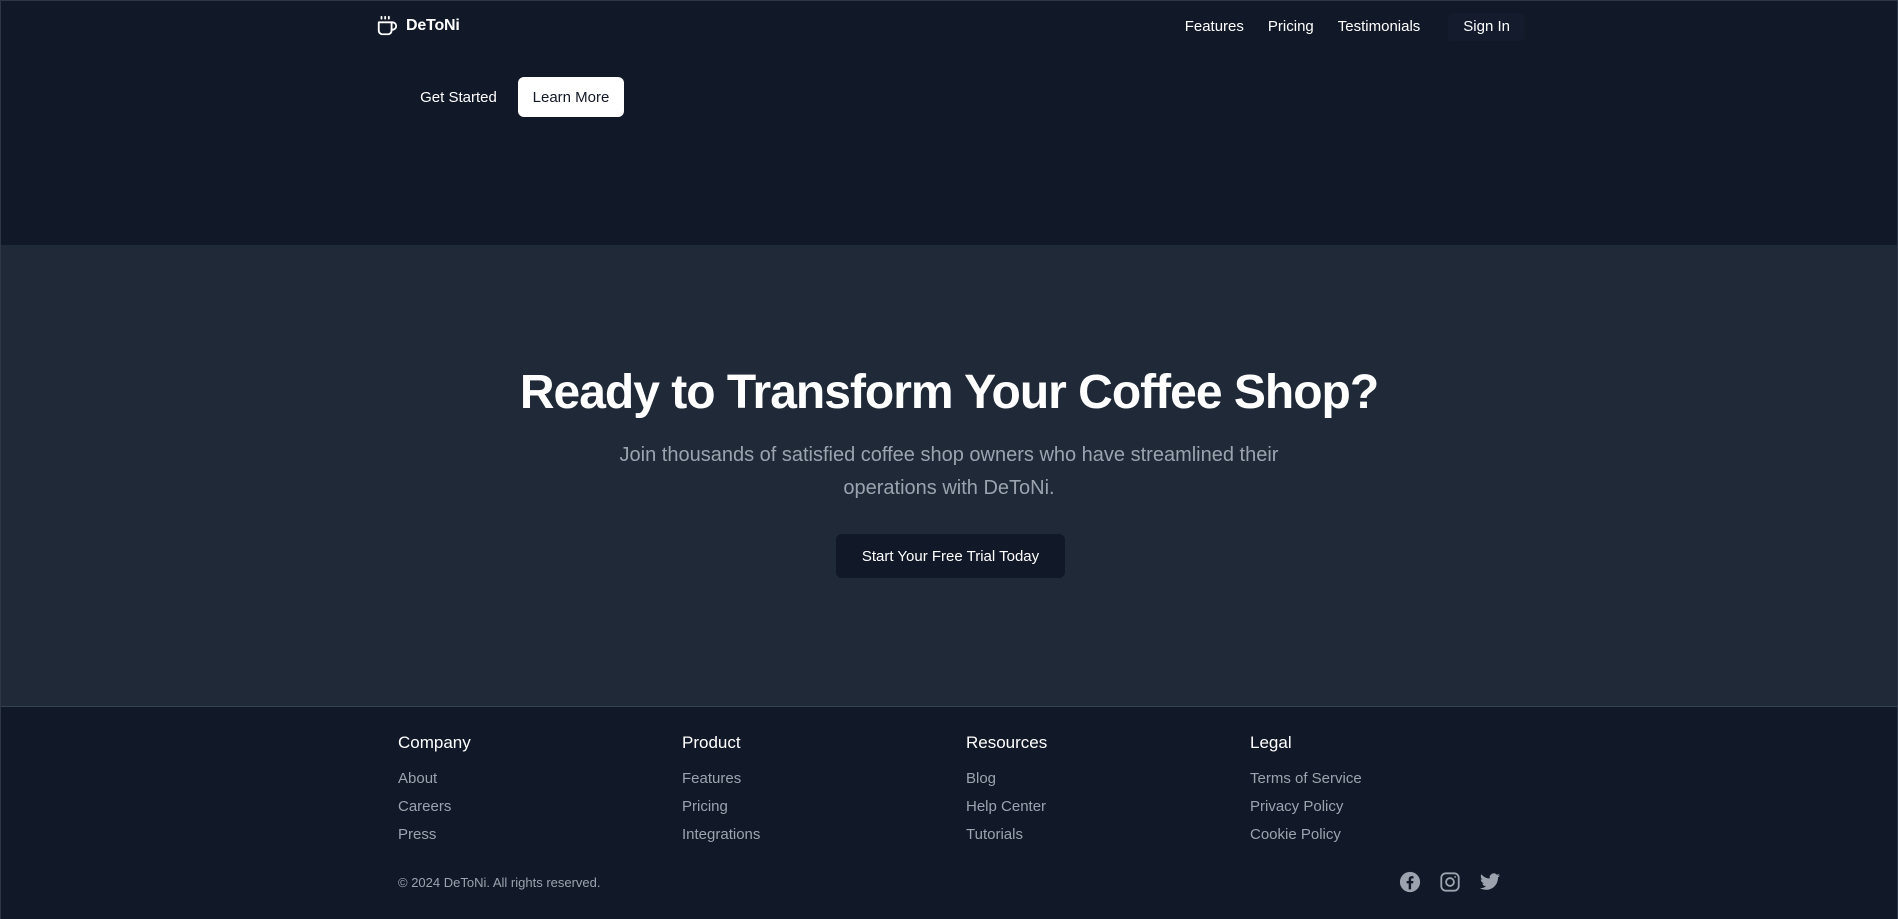 The width and height of the screenshot is (1898, 919). What do you see at coordinates (1006, 807) in the screenshot?
I see `footer-link-help-center: Help Center` at bounding box center [1006, 807].